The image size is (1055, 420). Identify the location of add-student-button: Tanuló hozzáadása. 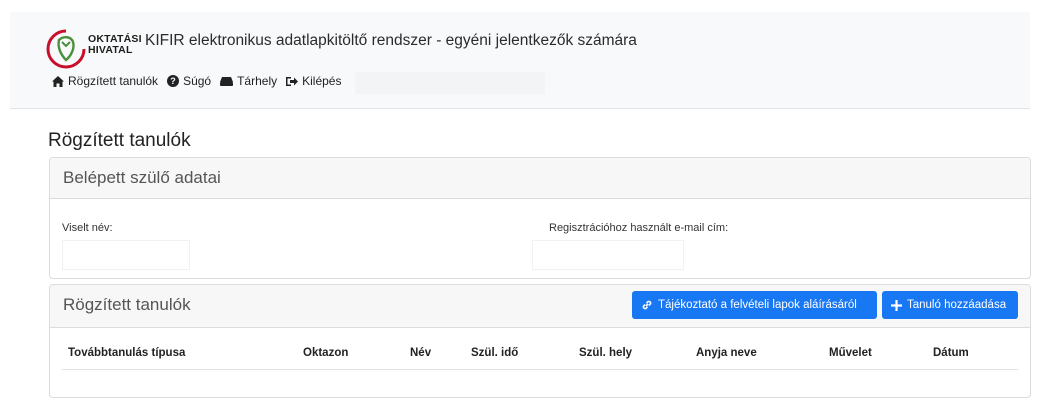
(950, 305).